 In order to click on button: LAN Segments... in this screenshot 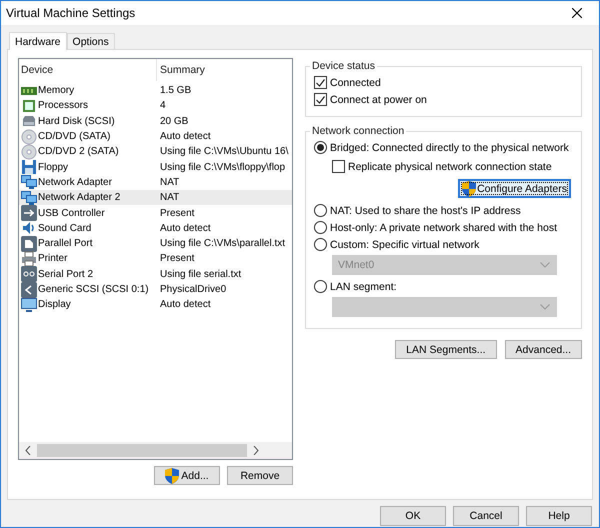, I will do `click(446, 349)`.